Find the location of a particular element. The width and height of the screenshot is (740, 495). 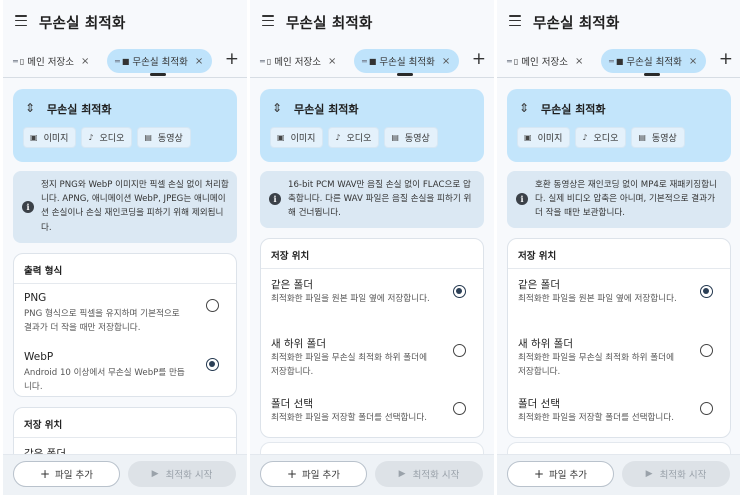

tab-label: 메인 저장소 is located at coordinates (297, 62).